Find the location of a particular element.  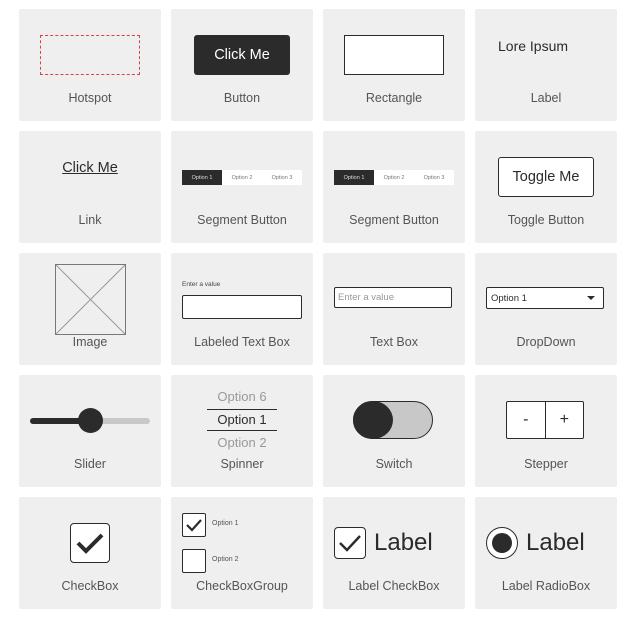

card-image: Image is located at coordinates (90, 309).